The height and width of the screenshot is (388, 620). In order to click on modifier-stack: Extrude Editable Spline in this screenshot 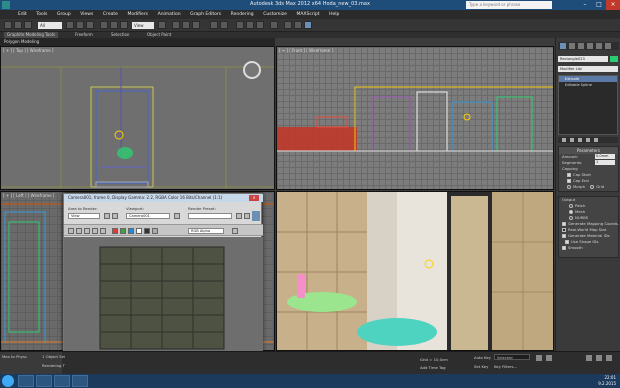, I will do `click(588, 105)`.